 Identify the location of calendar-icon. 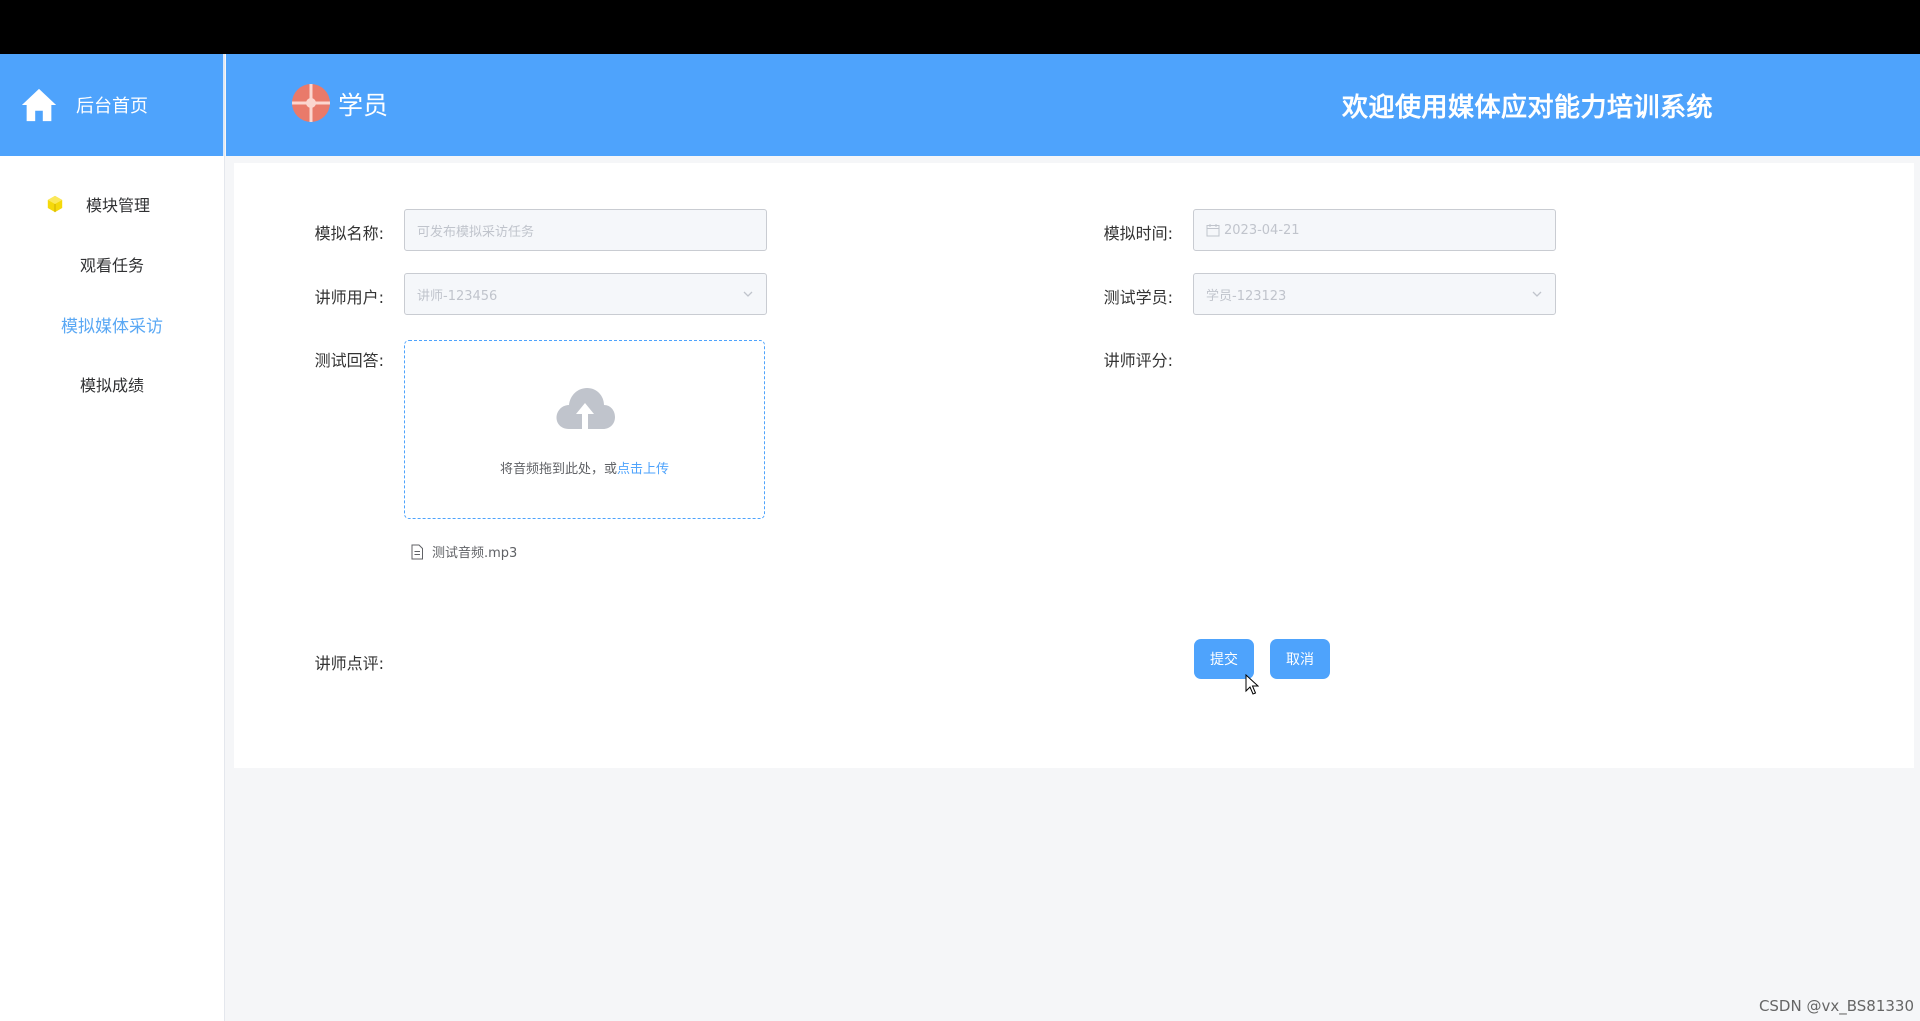
(1213, 230).